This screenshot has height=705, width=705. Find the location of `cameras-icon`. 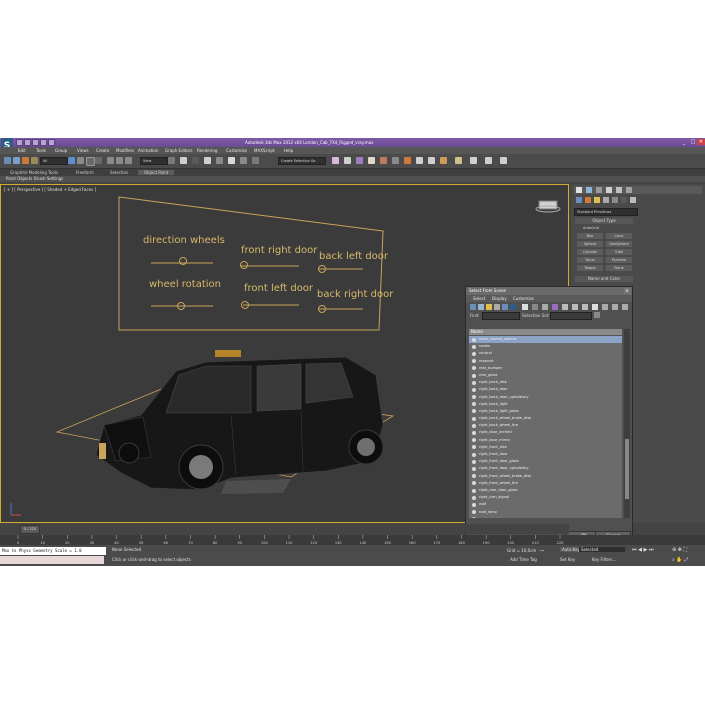

cameras-icon is located at coordinates (606, 200).